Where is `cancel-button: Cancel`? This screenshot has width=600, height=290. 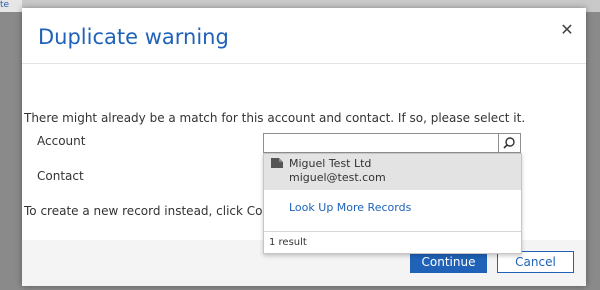 cancel-button: Cancel is located at coordinates (535, 262).